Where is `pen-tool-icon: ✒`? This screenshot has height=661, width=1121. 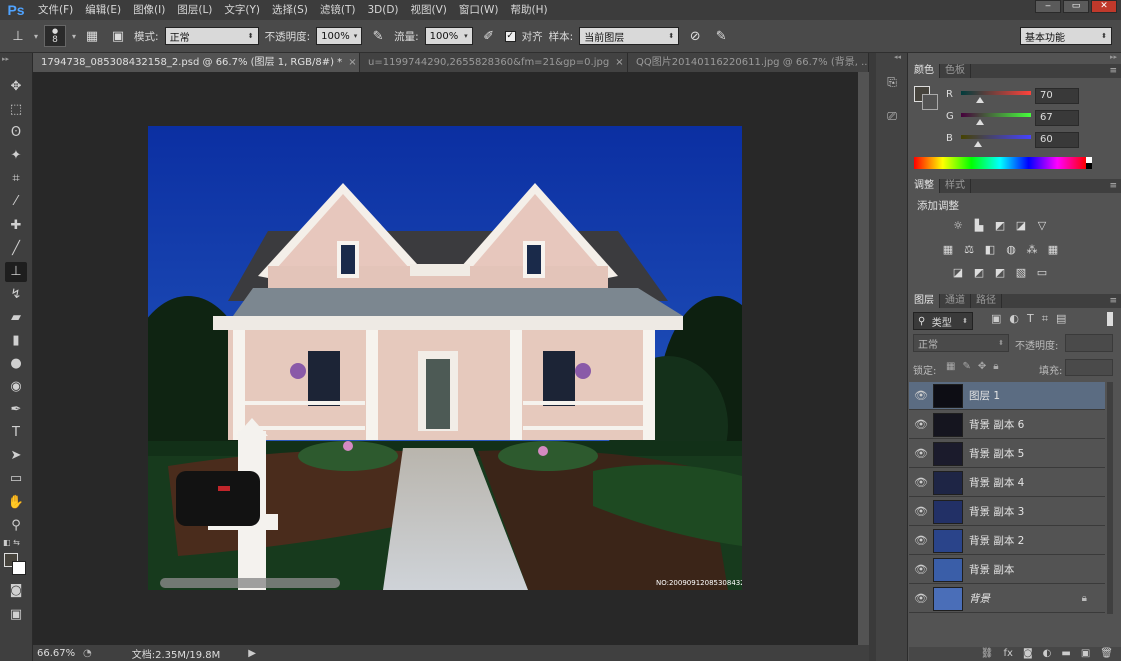
pen-tool-icon: ✒ is located at coordinates (16, 410).